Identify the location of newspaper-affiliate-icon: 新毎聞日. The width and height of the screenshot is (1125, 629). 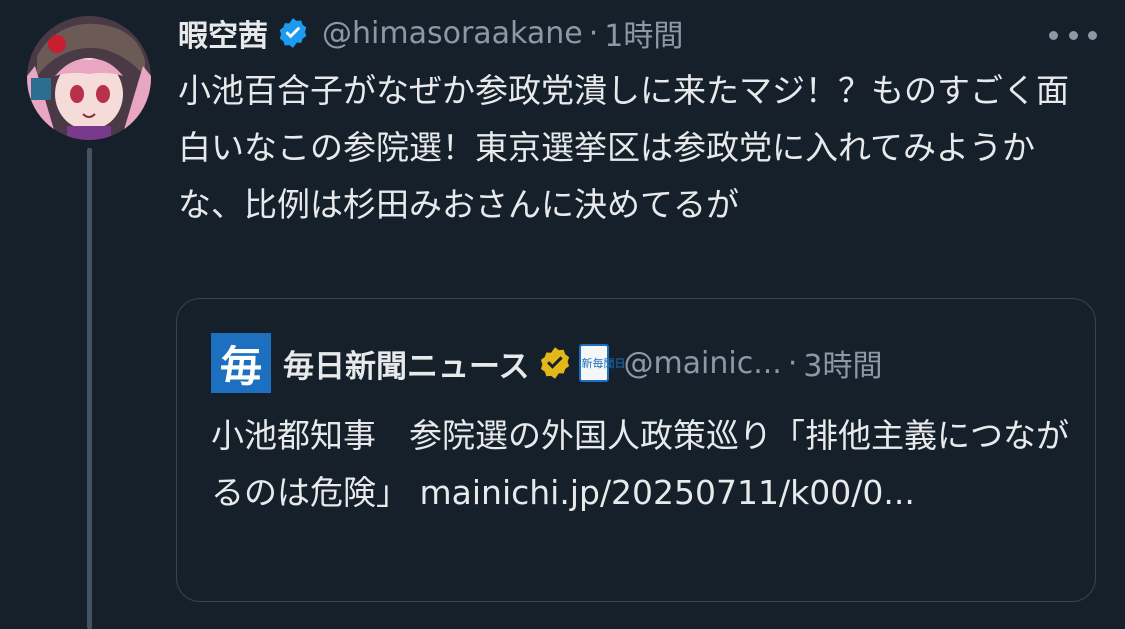
(602, 363).